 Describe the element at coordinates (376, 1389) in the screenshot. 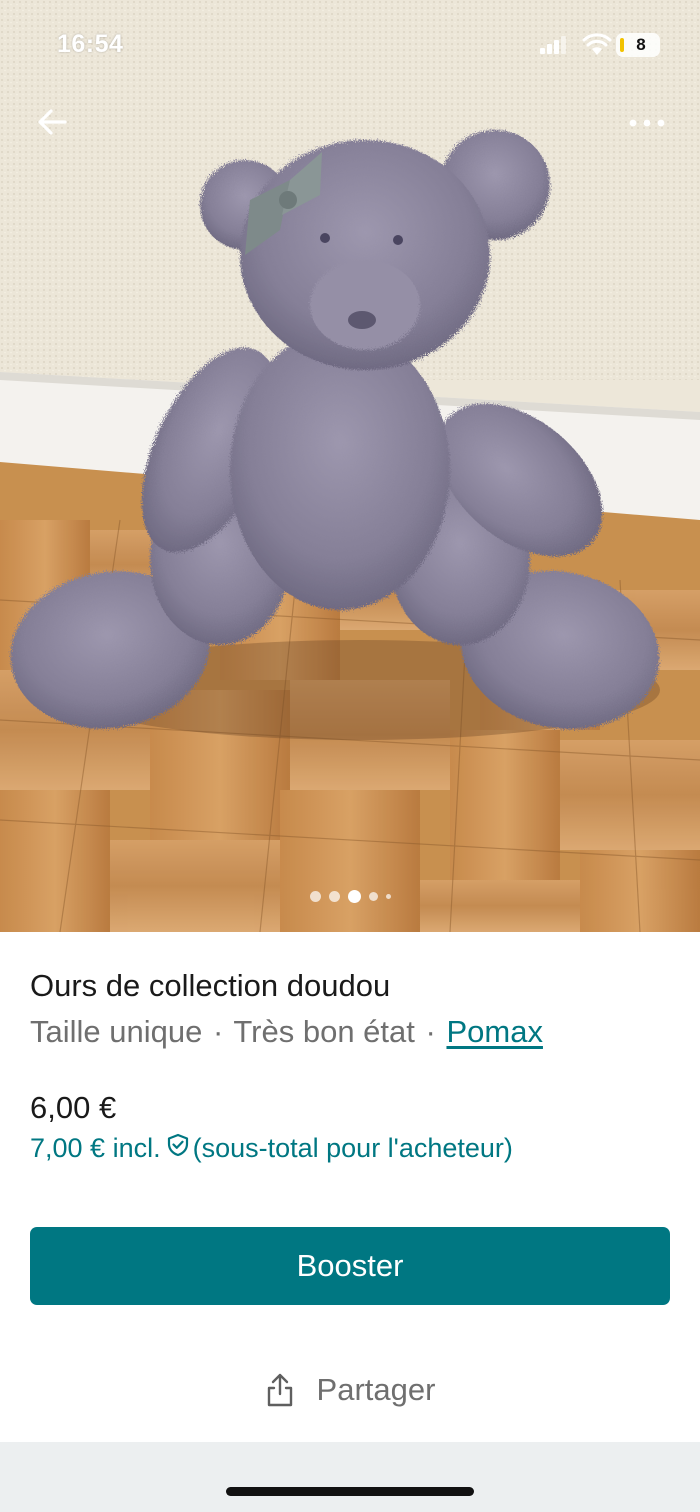

I see `share-label: Partager` at that location.